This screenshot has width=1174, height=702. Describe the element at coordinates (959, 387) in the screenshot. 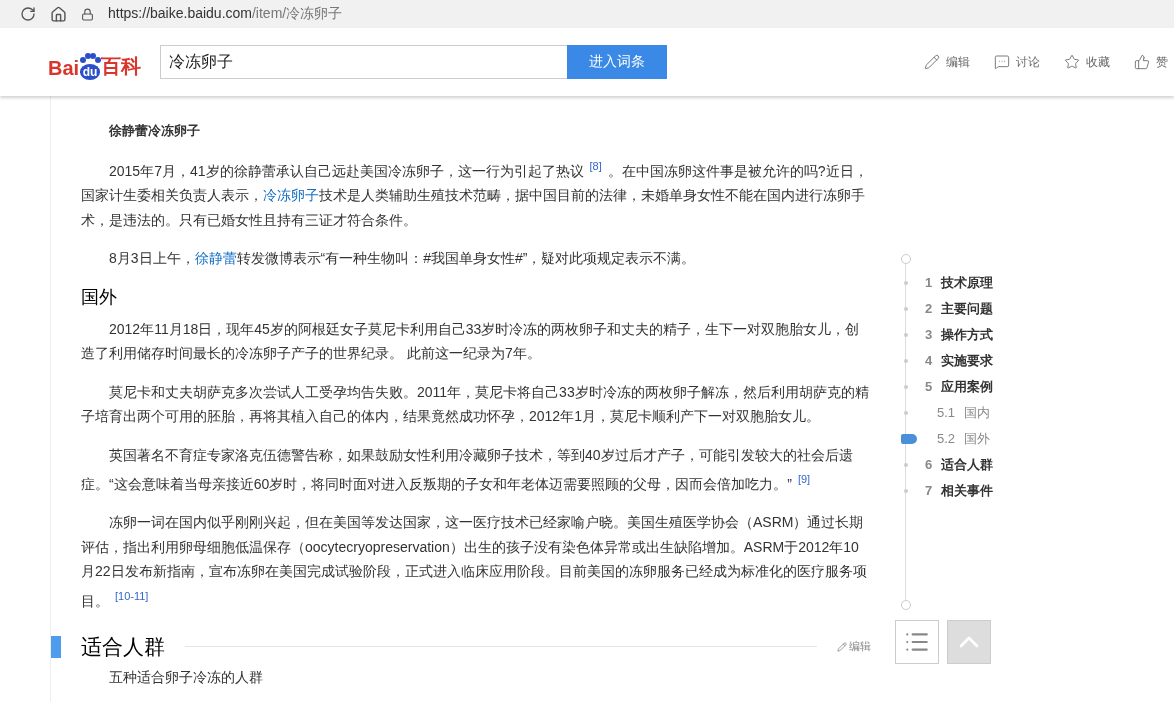

I see `toc-item: 5 应用案例` at that location.